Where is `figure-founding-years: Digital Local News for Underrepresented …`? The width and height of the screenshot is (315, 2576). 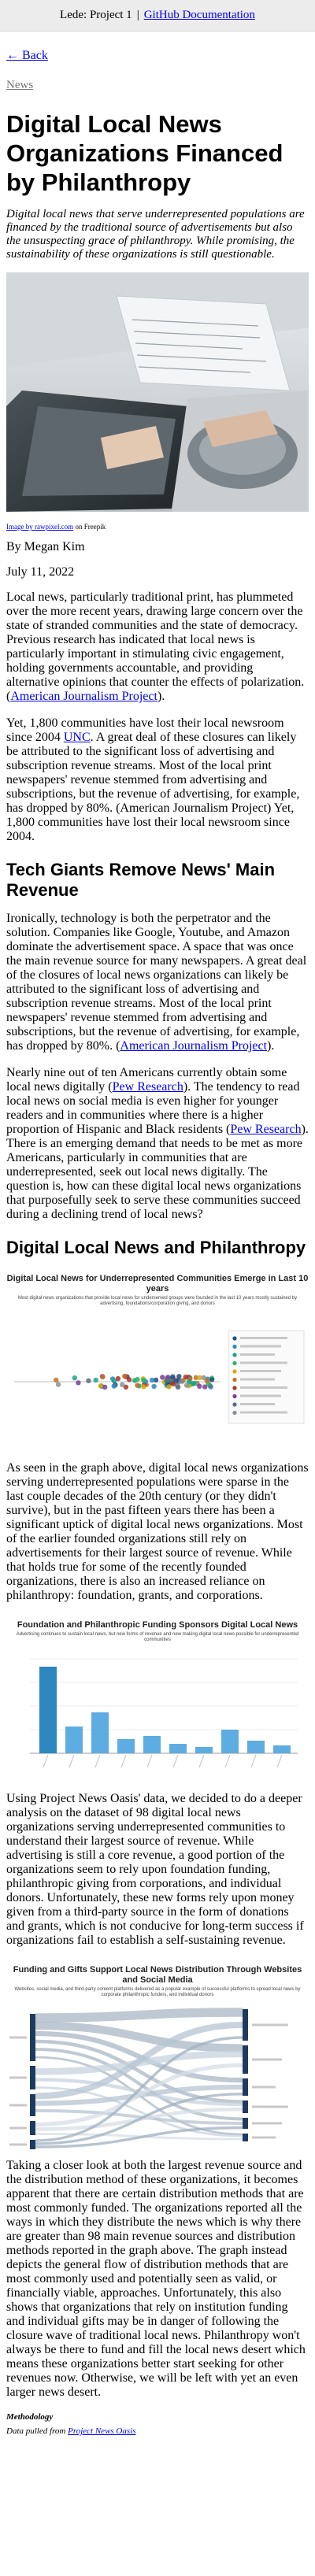 figure-founding-years: Digital Local News for Underrepresented … is located at coordinates (157, 1360).